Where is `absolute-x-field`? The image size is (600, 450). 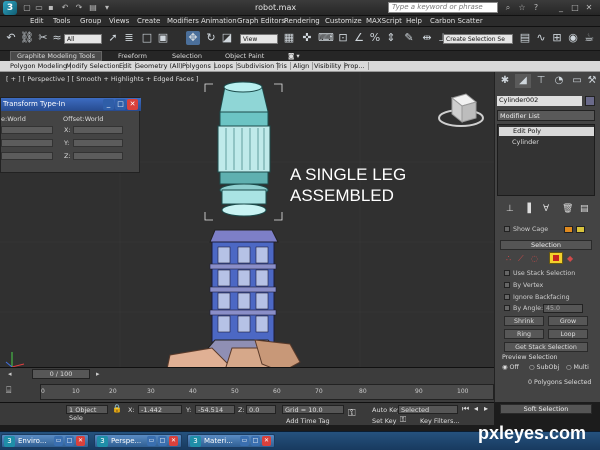
absolute-x-field is located at coordinates (27, 130).